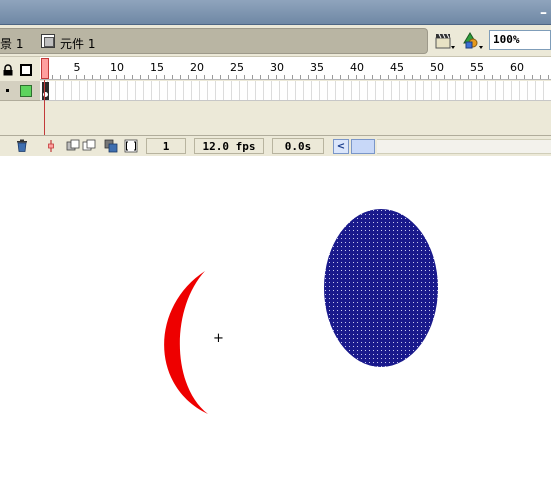 Image resolution: width=551 pixels, height=493 pixels. What do you see at coordinates (464, 146) in the screenshot?
I see `scrollbar-track` at bounding box center [464, 146].